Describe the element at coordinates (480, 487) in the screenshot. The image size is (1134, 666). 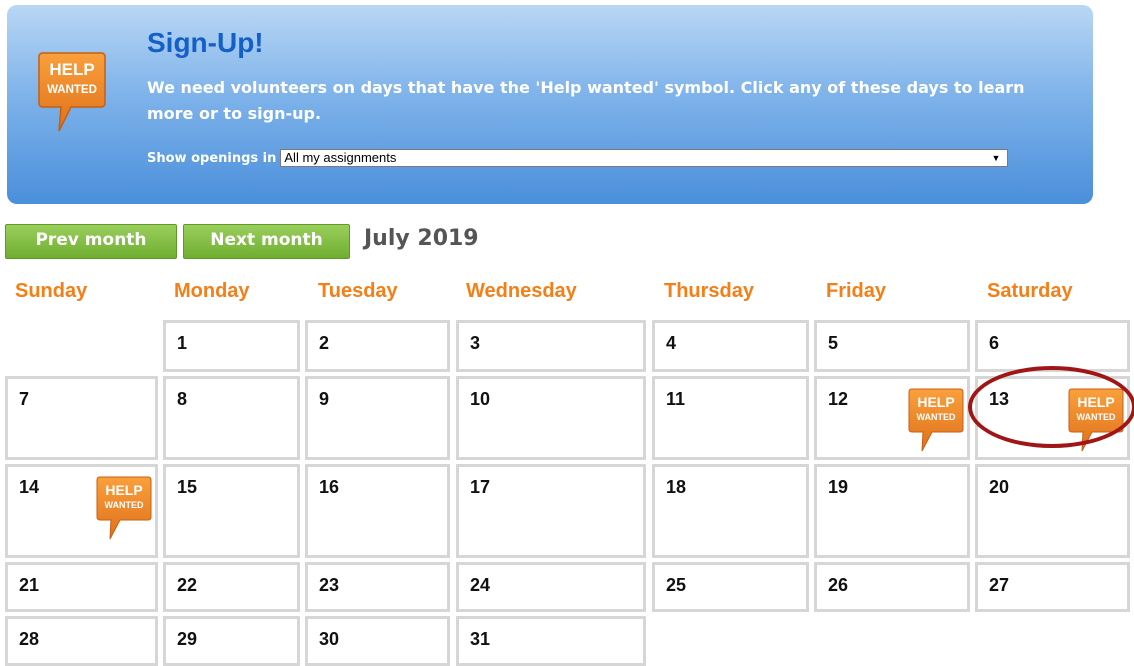
I see `day-number: 17` at that location.